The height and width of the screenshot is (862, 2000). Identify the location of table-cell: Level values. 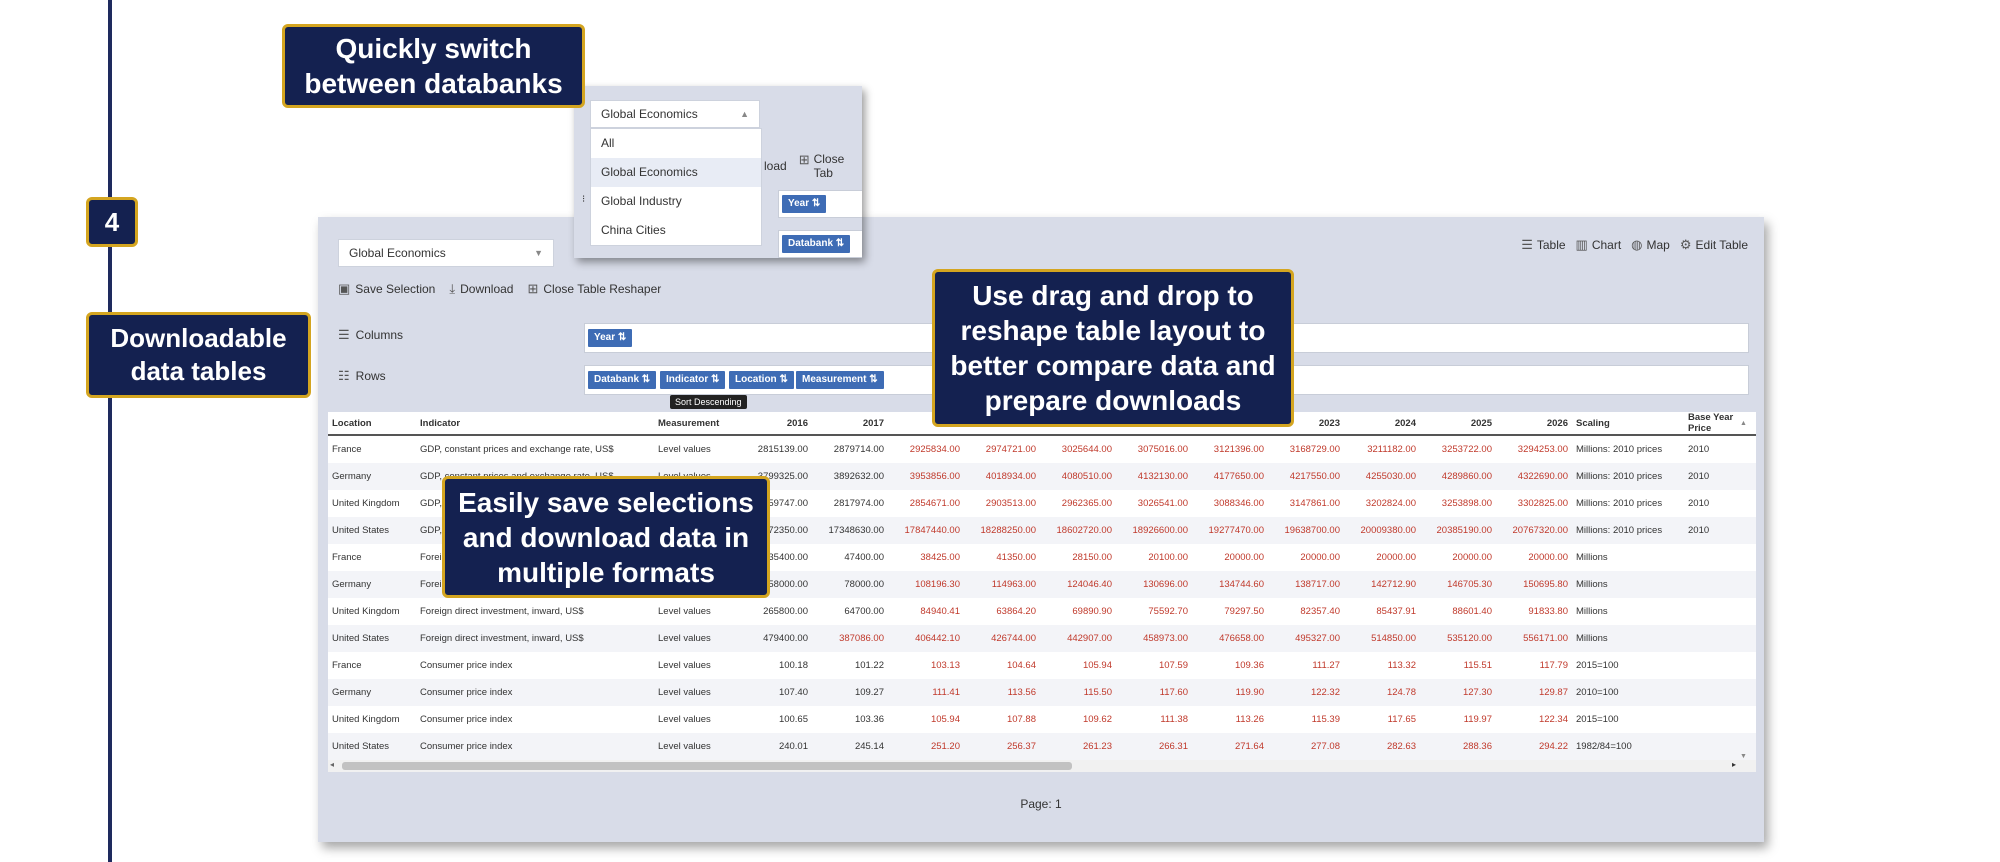
(684, 665).